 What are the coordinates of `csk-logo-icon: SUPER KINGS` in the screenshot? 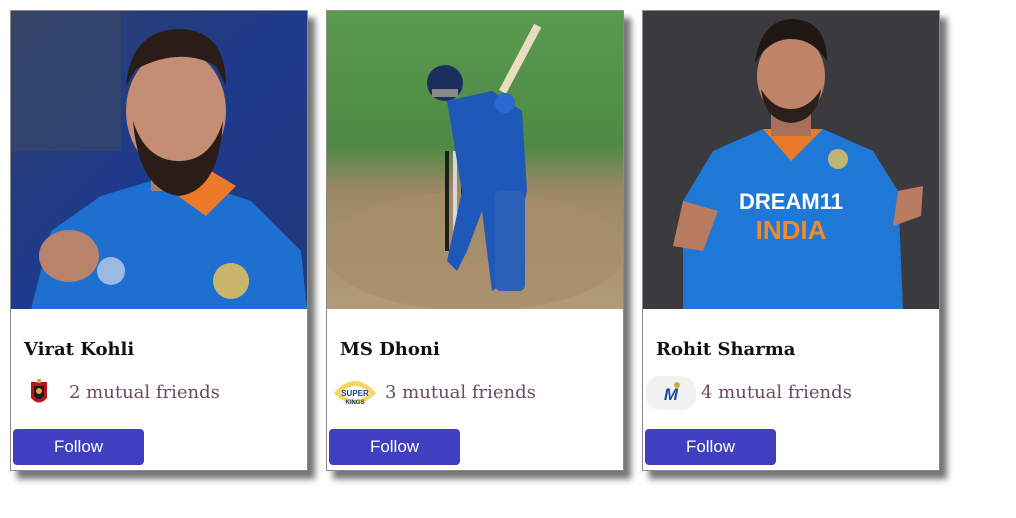 It's located at (355, 393).